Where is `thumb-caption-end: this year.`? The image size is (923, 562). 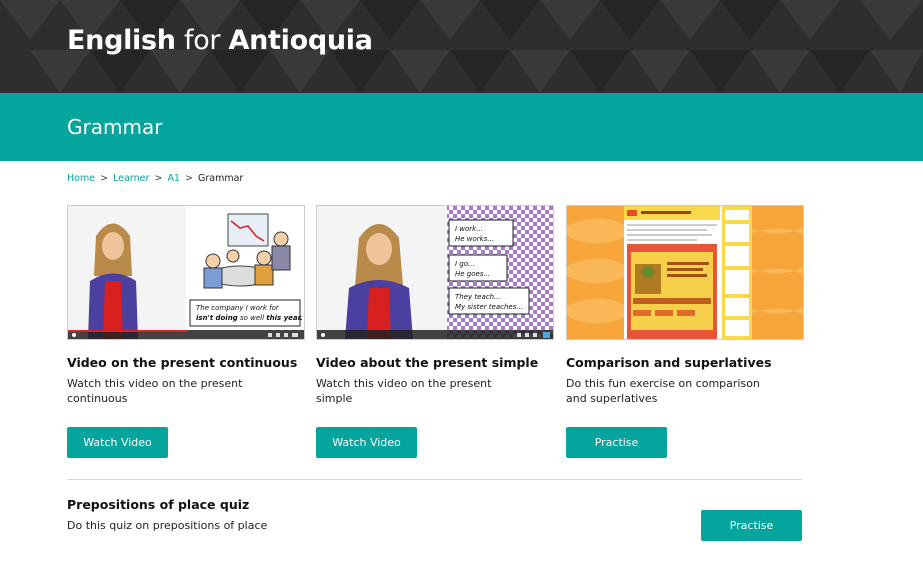 thumb-caption-end: this year. is located at coordinates (284, 318).